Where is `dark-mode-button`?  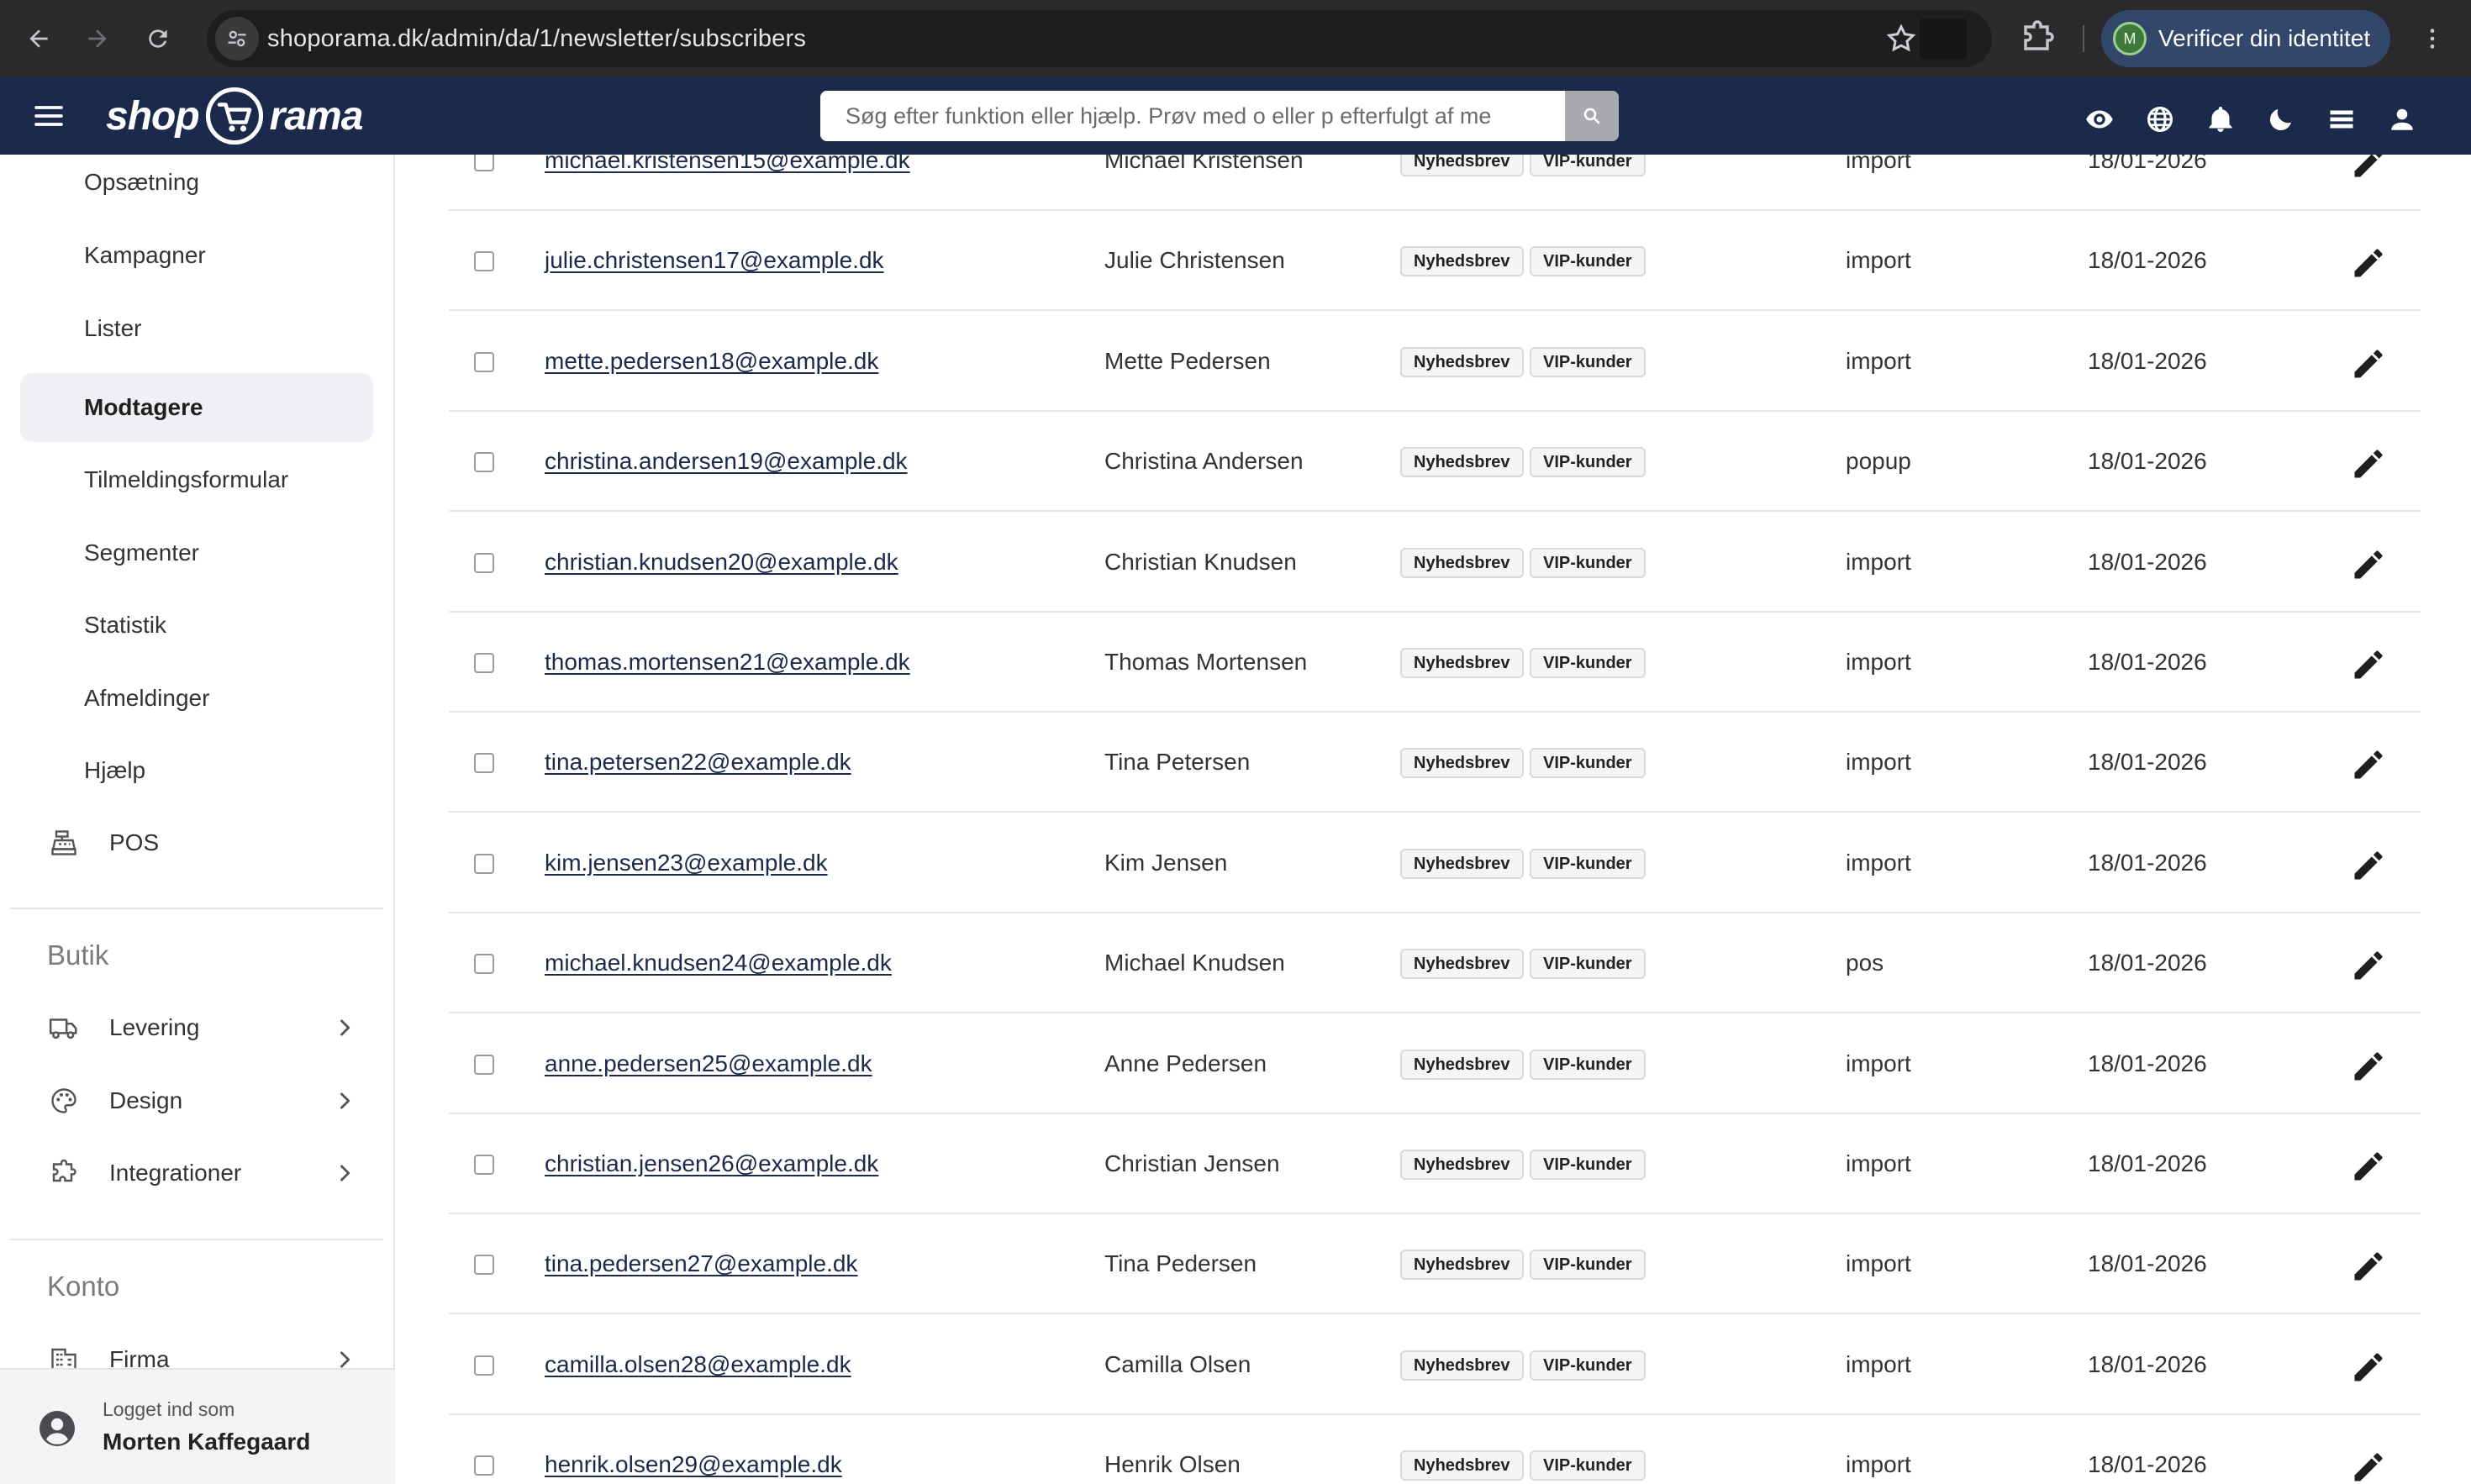 dark-mode-button is located at coordinates (2281, 119).